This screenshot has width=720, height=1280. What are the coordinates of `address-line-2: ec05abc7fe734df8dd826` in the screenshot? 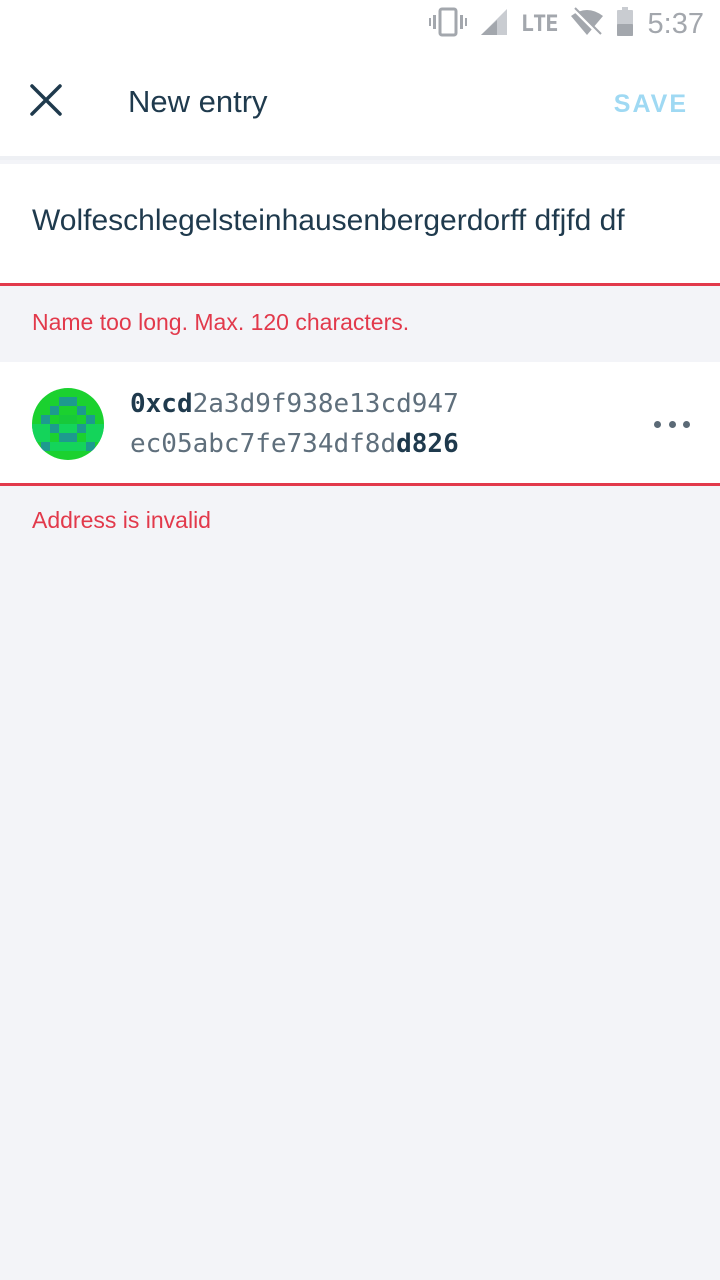 It's located at (294, 444).